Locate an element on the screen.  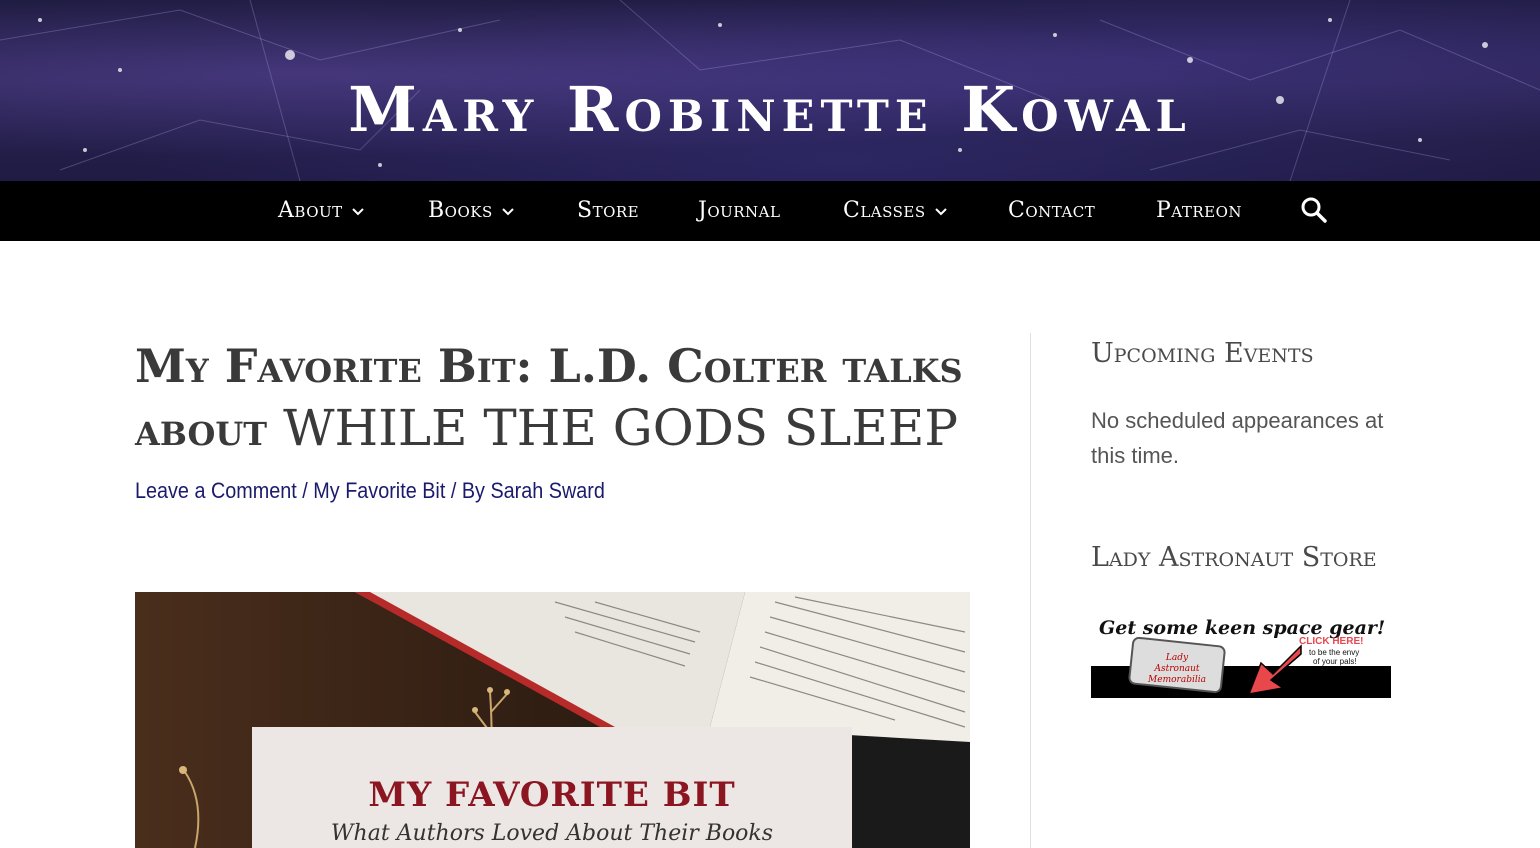
search-icon is located at coordinates (1314, 212).